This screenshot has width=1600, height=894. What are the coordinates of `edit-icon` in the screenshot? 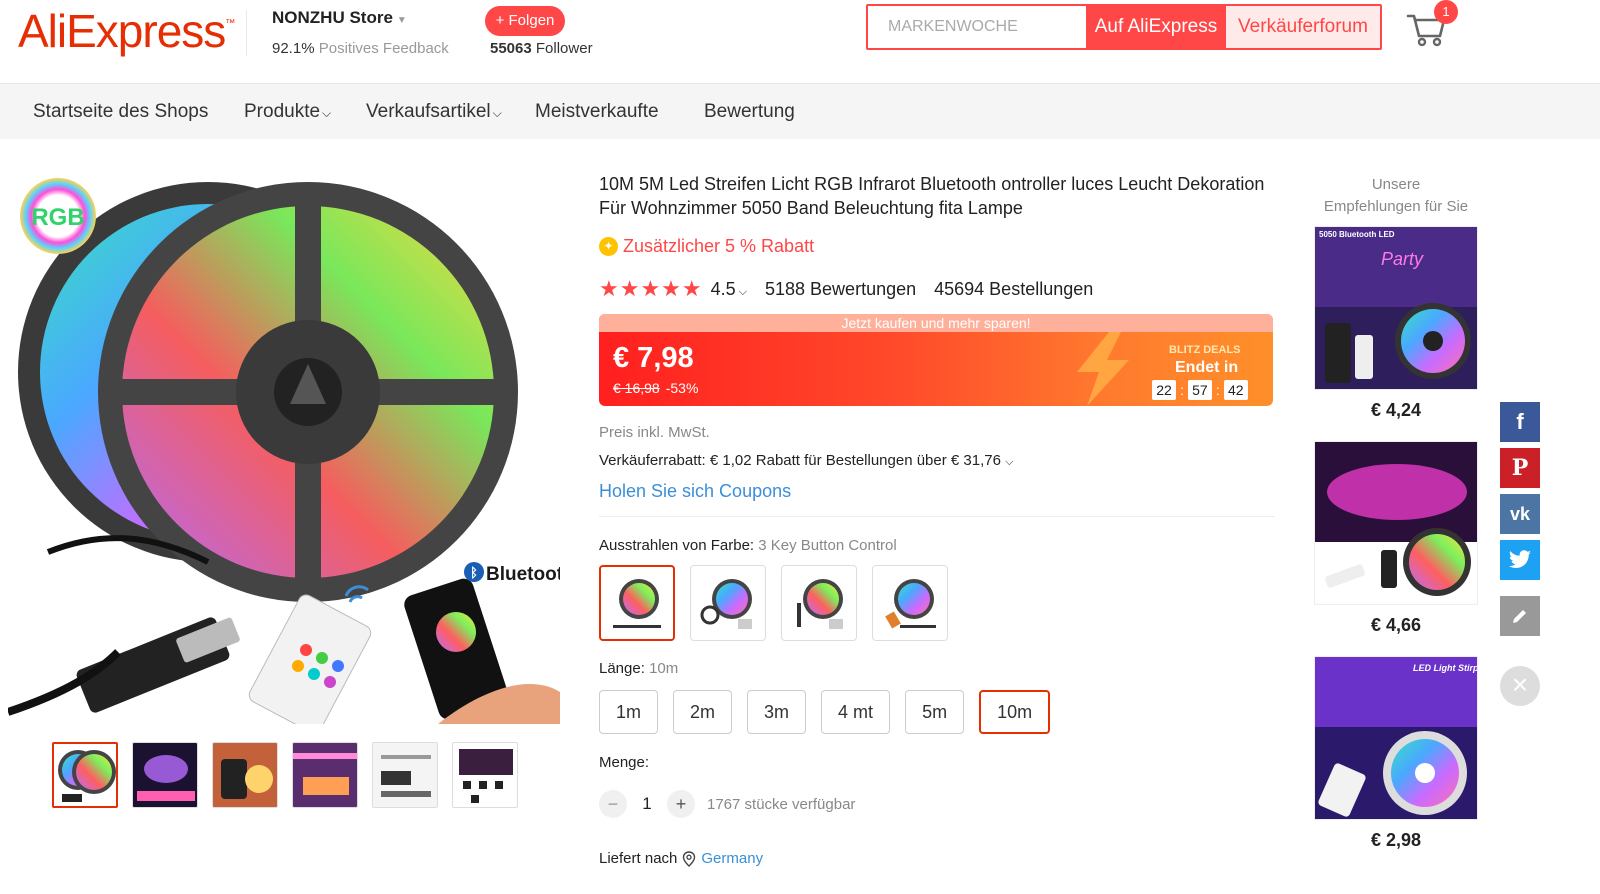 It's located at (1520, 616).